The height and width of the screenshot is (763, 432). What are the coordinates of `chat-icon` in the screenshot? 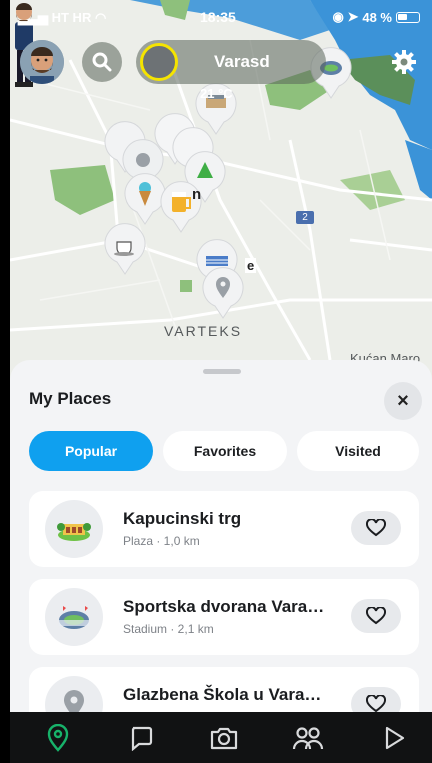 It's located at (142, 738).